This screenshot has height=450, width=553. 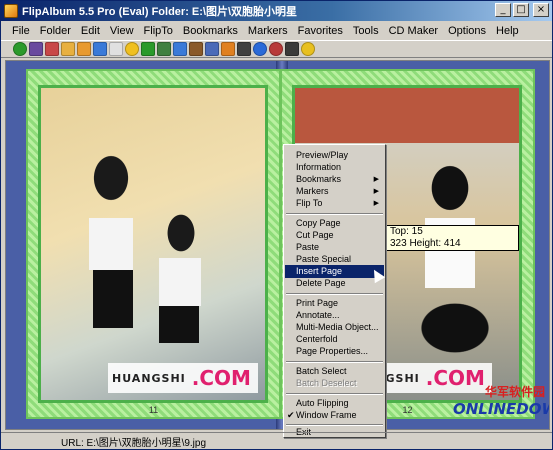 What do you see at coordinates (90, 31) in the screenshot?
I see `menu-edit: Edit` at bounding box center [90, 31].